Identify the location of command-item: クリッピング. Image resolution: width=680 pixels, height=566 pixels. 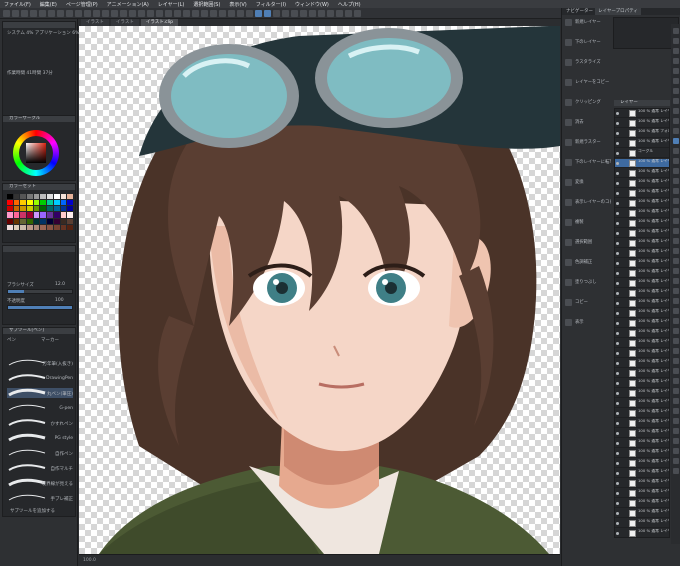
(587, 103).